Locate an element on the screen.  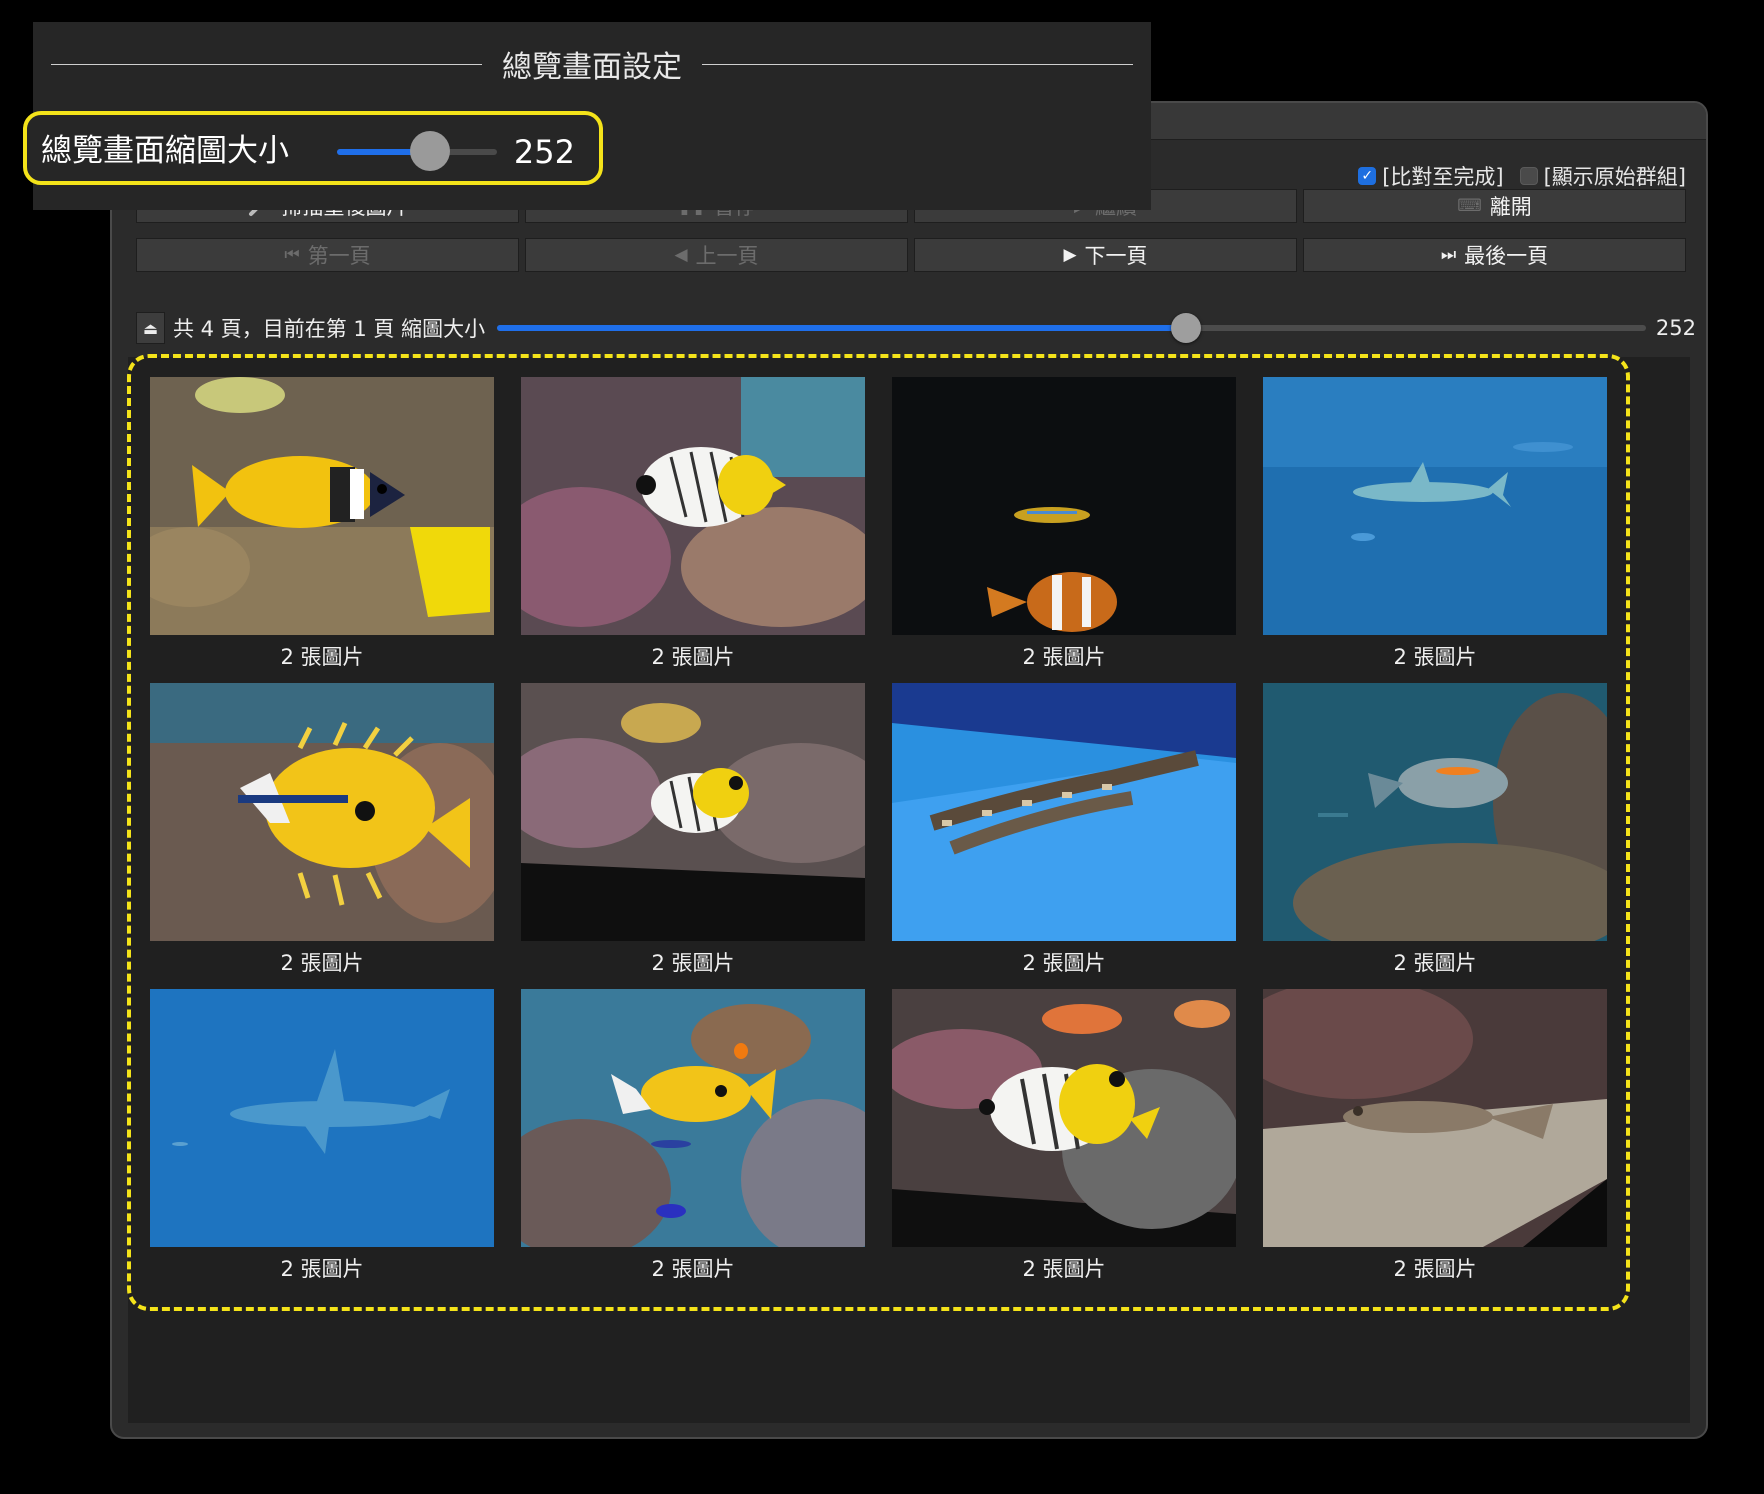
last-page-label: 最後一頁 is located at coordinates (1506, 256).